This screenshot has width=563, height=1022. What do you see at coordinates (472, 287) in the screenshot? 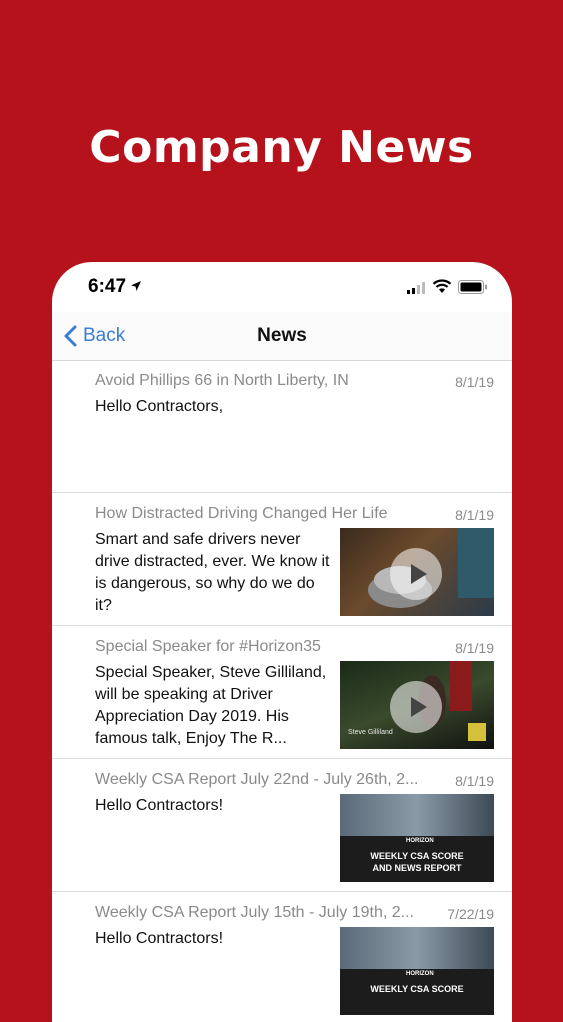
I see `battery-icon` at bounding box center [472, 287].